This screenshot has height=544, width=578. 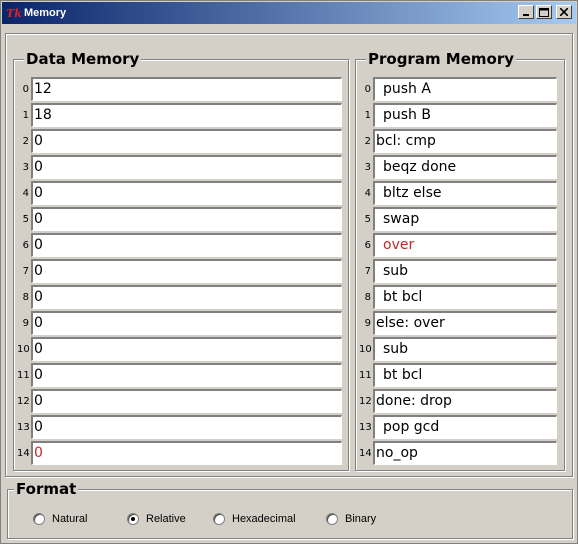 What do you see at coordinates (465, 245) in the screenshot?
I see `program-memory-cell: over` at bounding box center [465, 245].